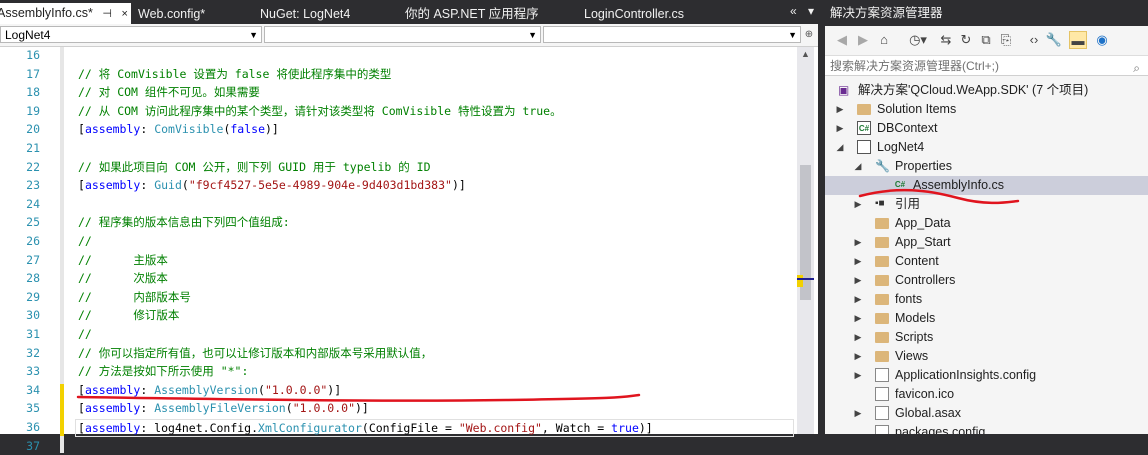 The width and height of the screenshot is (1148, 455). What do you see at coordinates (986, 299) in the screenshot?
I see `tree-node-fonts: ▶ fonts` at bounding box center [986, 299].